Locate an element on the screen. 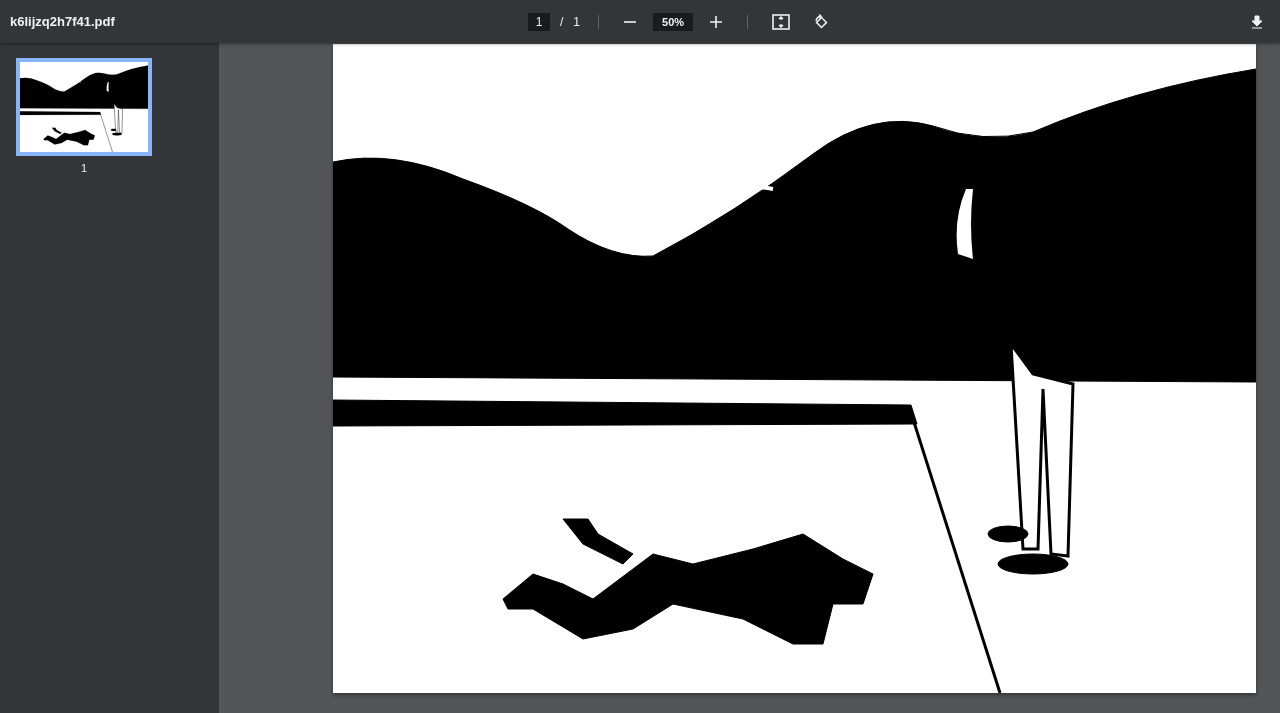 The width and height of the screenshot is (1280, 713). file-name: k6lijzq2h7f41.pdf is located at coordinates (63, 21).